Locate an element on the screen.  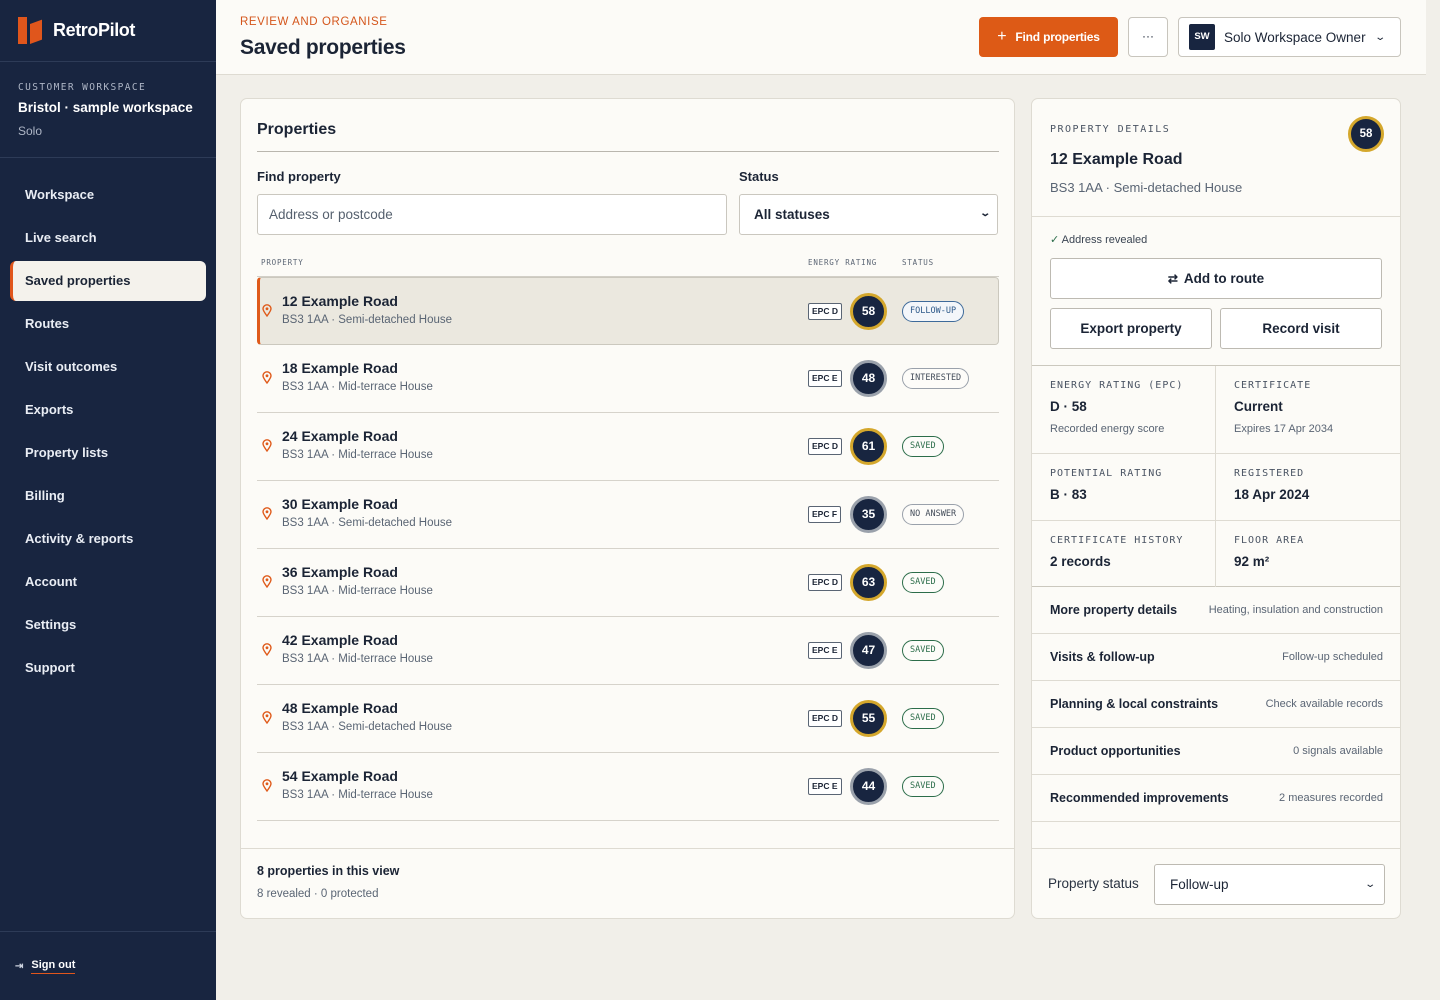
search-input is located at coordinates (492, 214).